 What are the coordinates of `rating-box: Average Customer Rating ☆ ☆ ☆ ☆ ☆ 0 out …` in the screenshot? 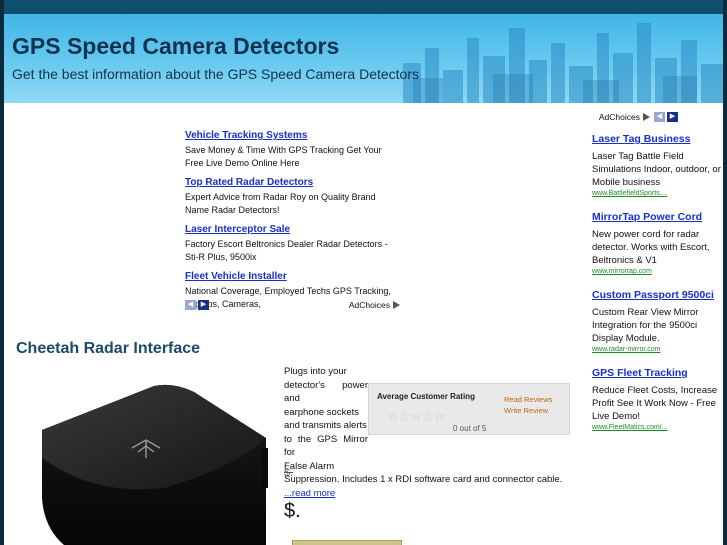 It's located at (469, 409).